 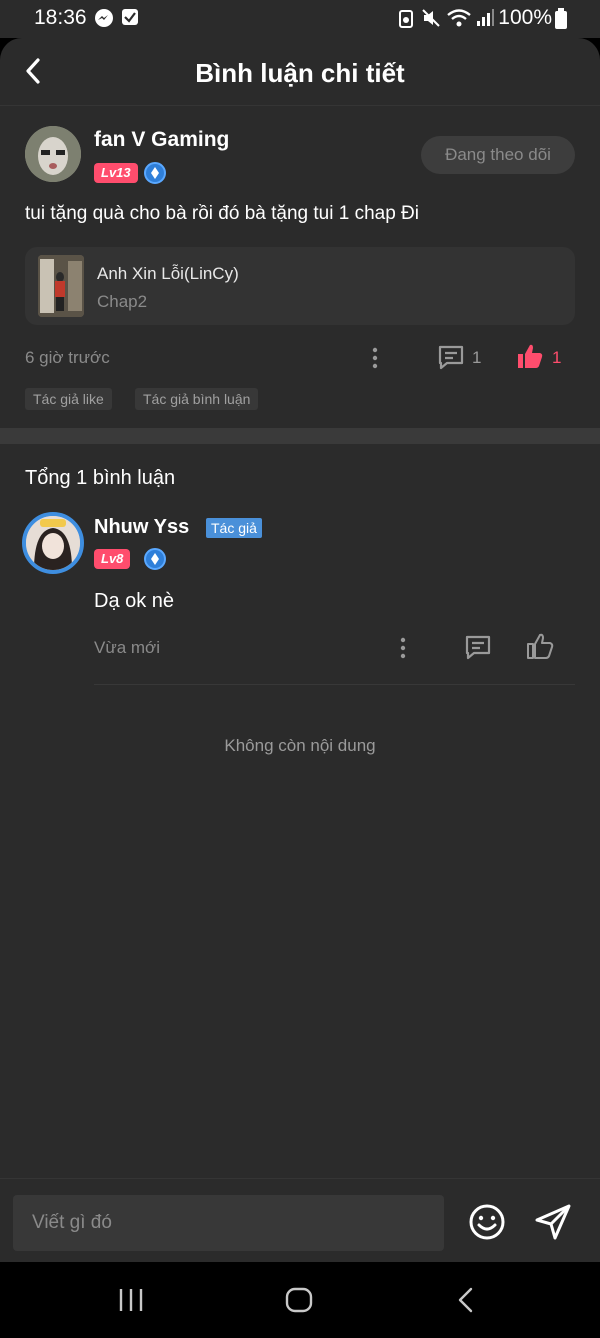 I want to click on send-button, so click(x=553, y=1222).